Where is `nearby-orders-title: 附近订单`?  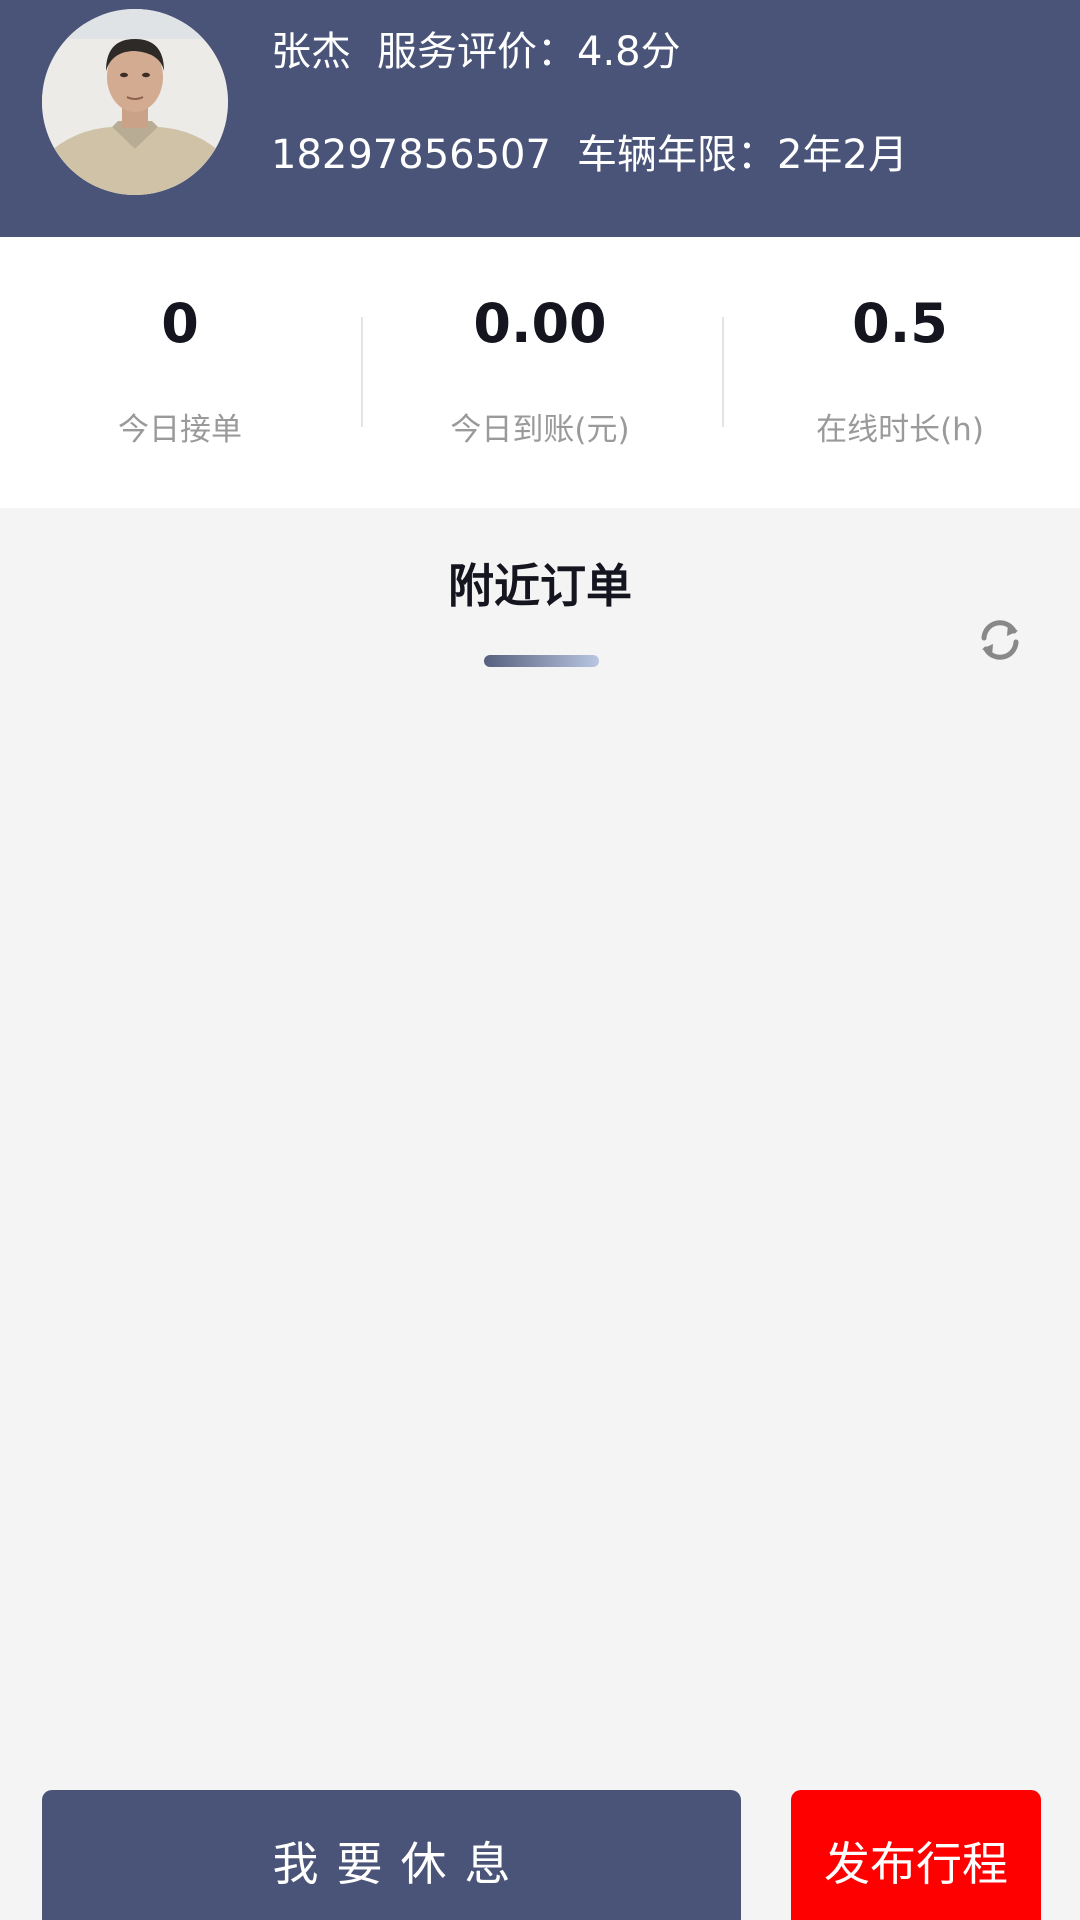 nearby-orders-title: 附近订单 is located at coordinates (540, 586).